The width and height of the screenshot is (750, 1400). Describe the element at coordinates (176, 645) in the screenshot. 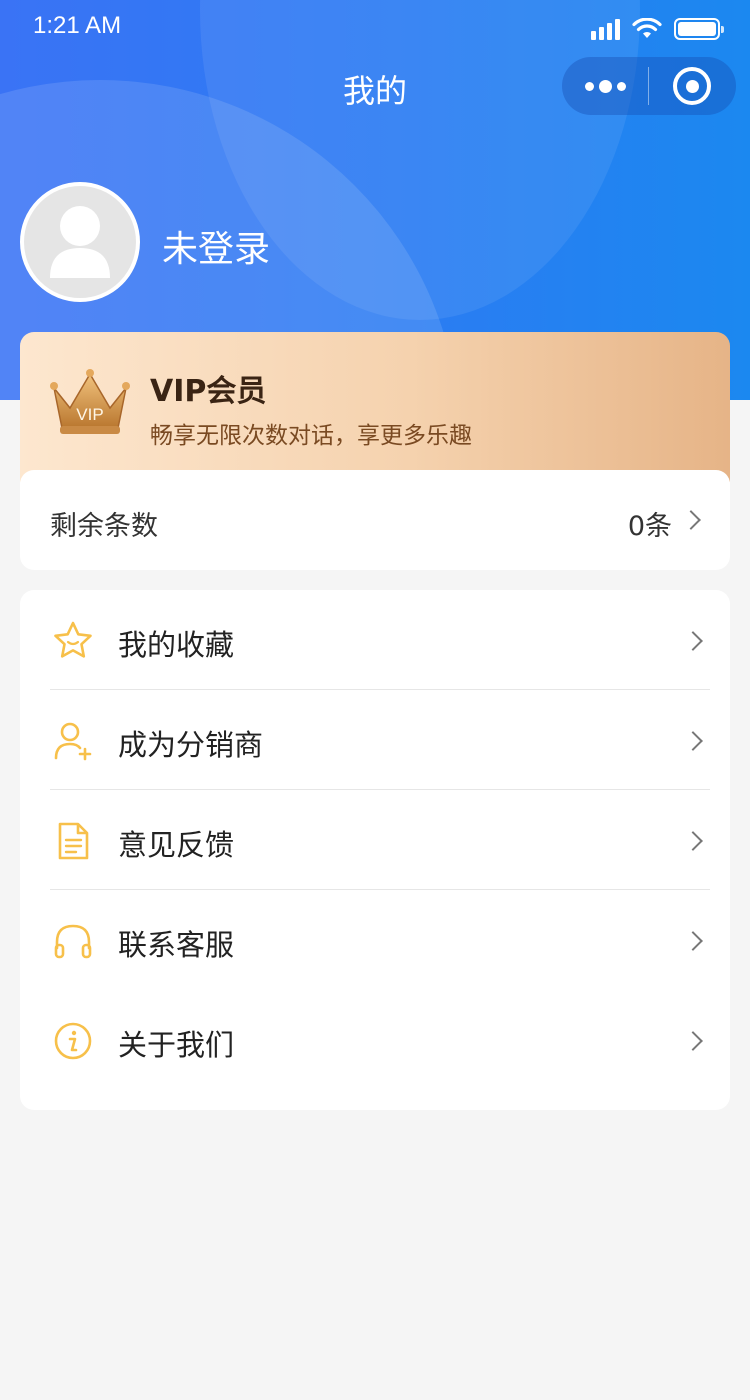

I see `menu-item-label: 我的收藏` at that location.